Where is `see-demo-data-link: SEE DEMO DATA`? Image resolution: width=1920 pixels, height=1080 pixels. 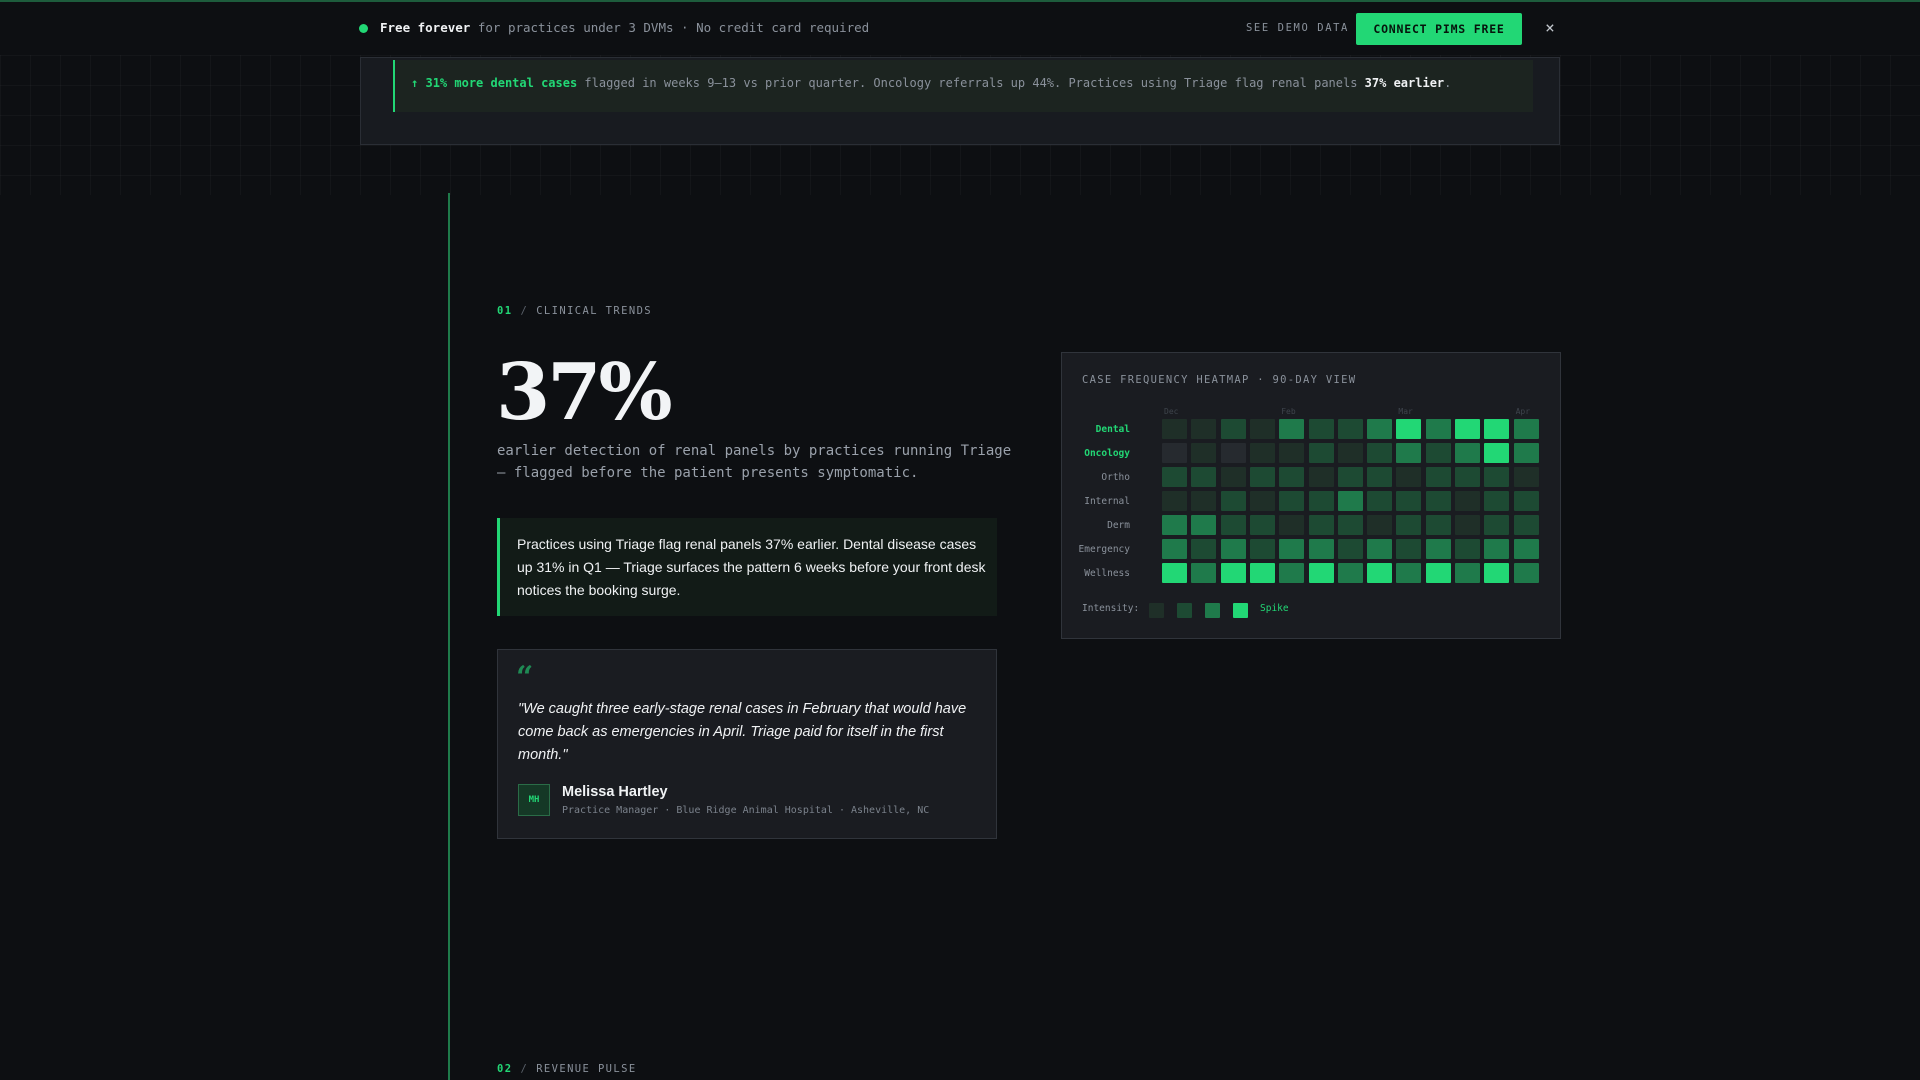
see-demo-data-link: SEE DEMO DATA is located at coordinates (1297, 28).